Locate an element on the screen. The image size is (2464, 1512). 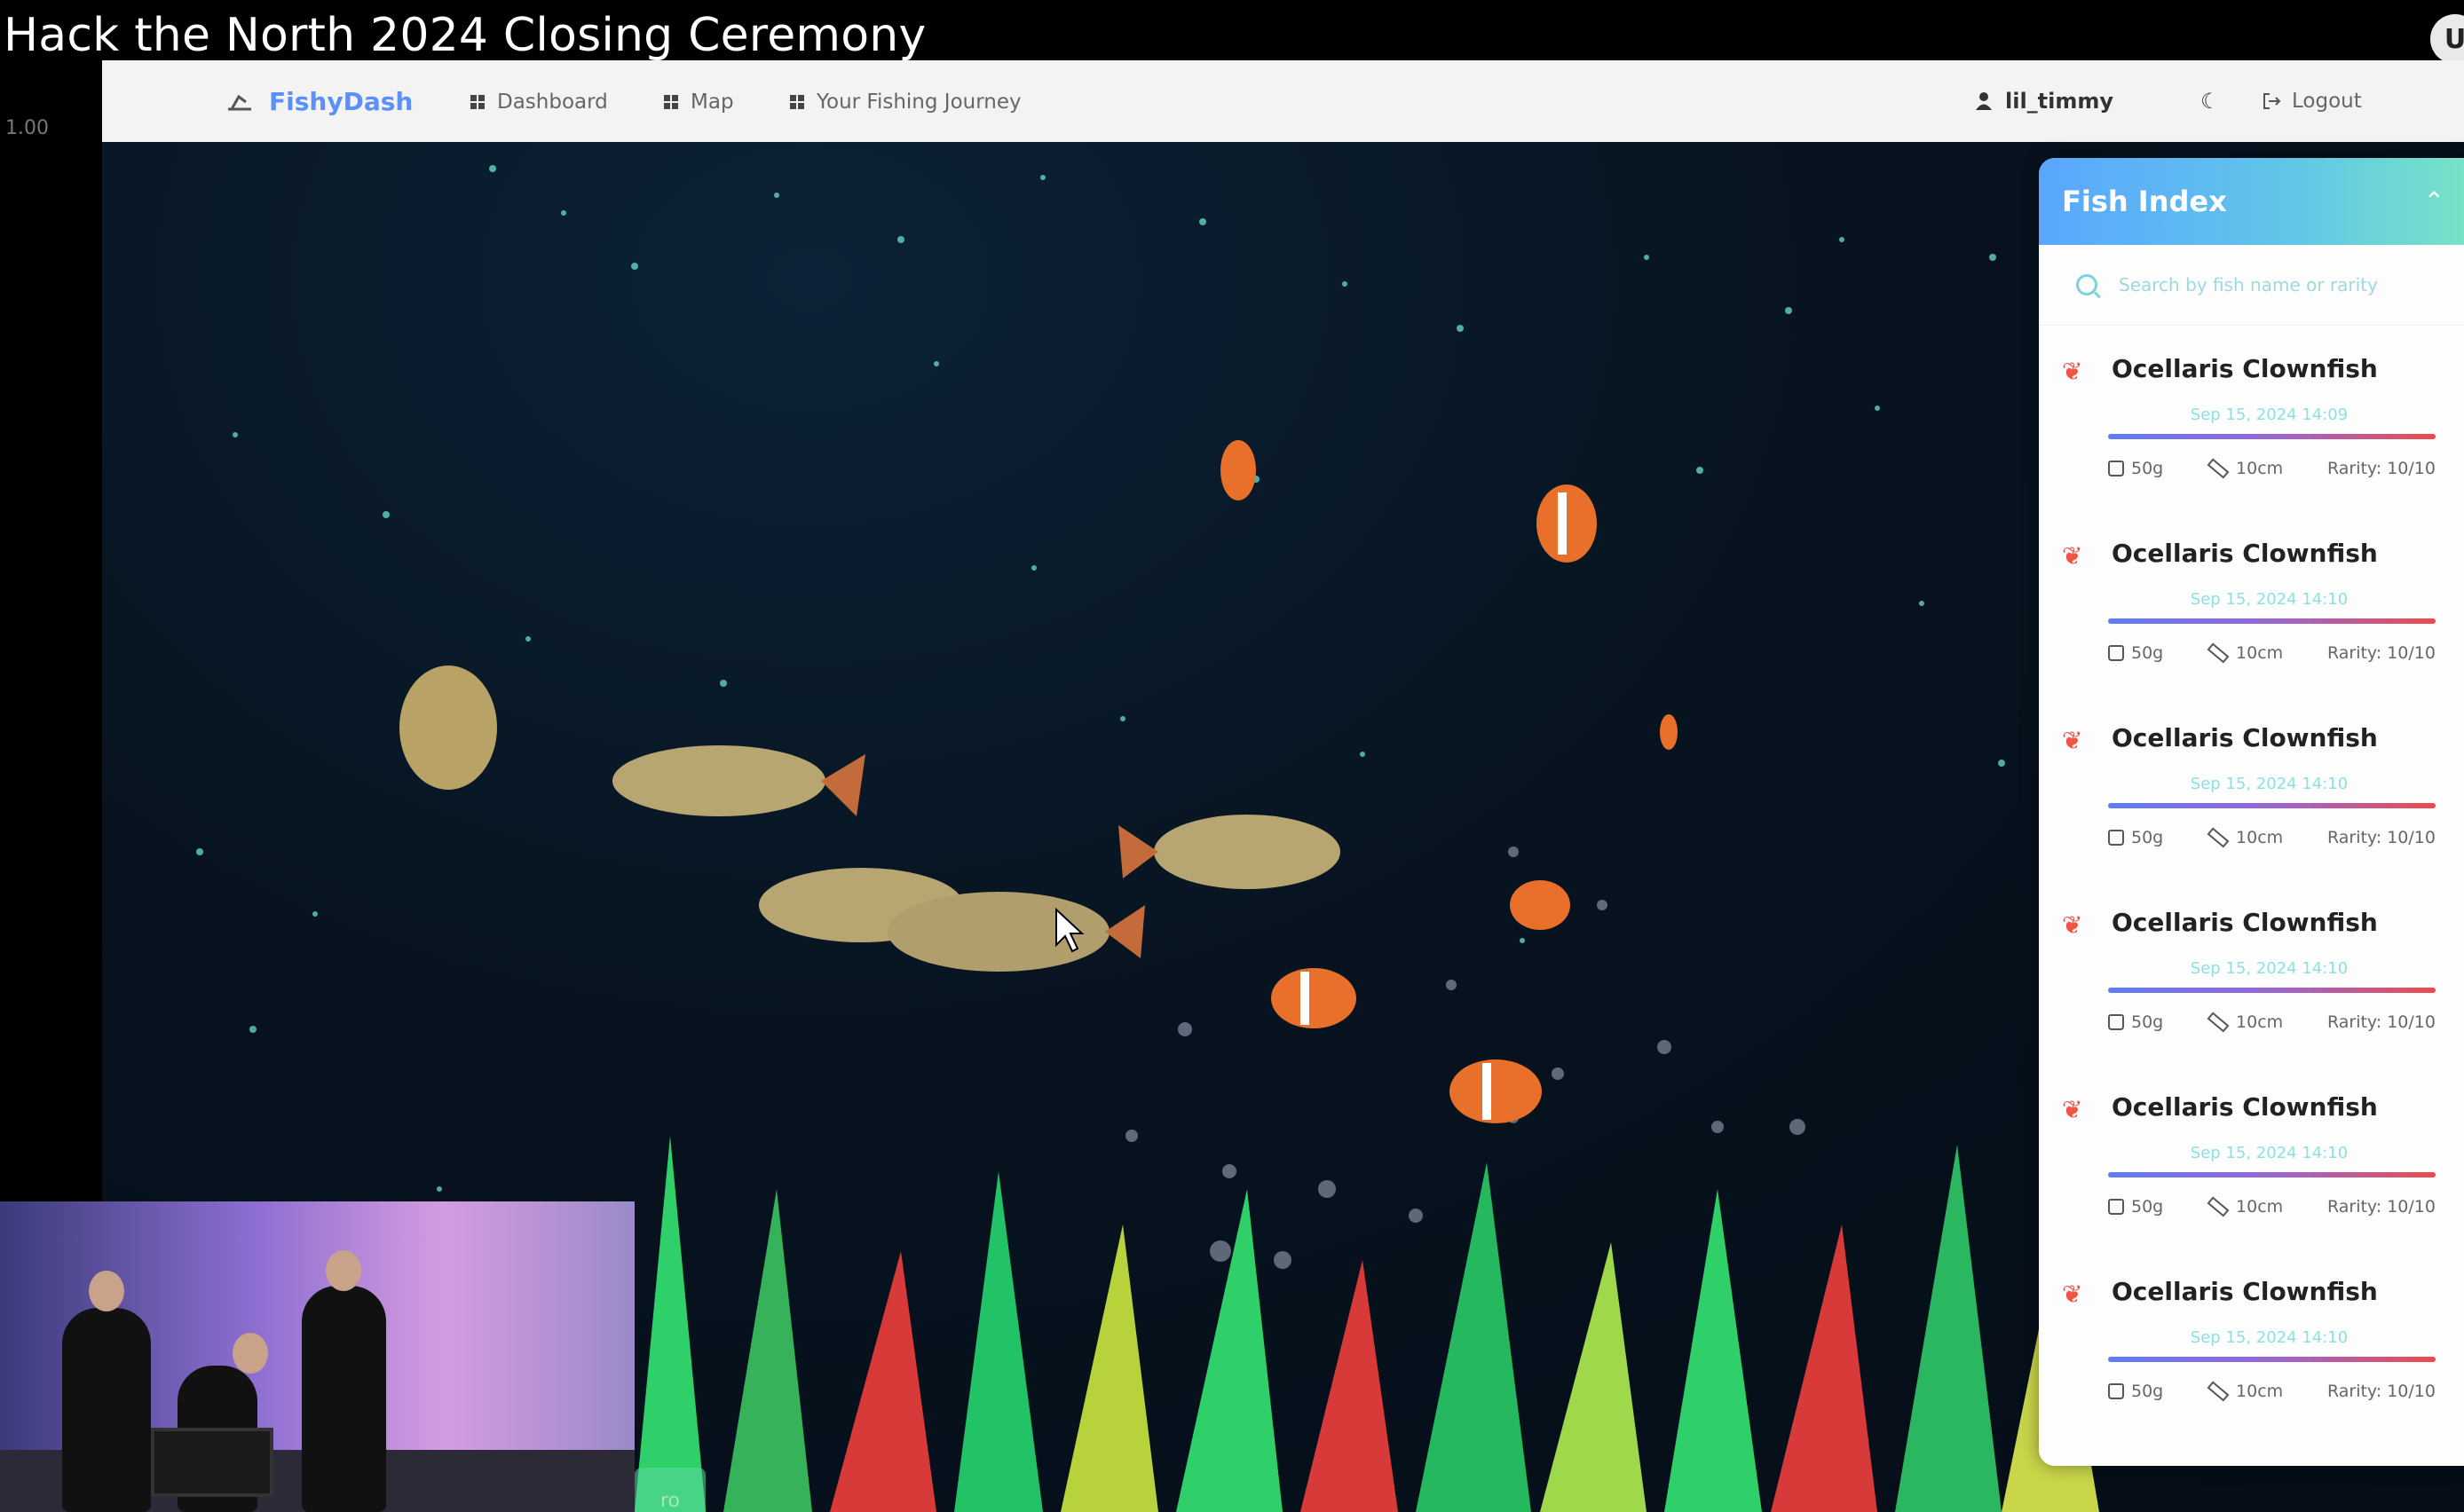
nav-fishing-journey: Your Fishing Journey is located at coordinates (906, 102).